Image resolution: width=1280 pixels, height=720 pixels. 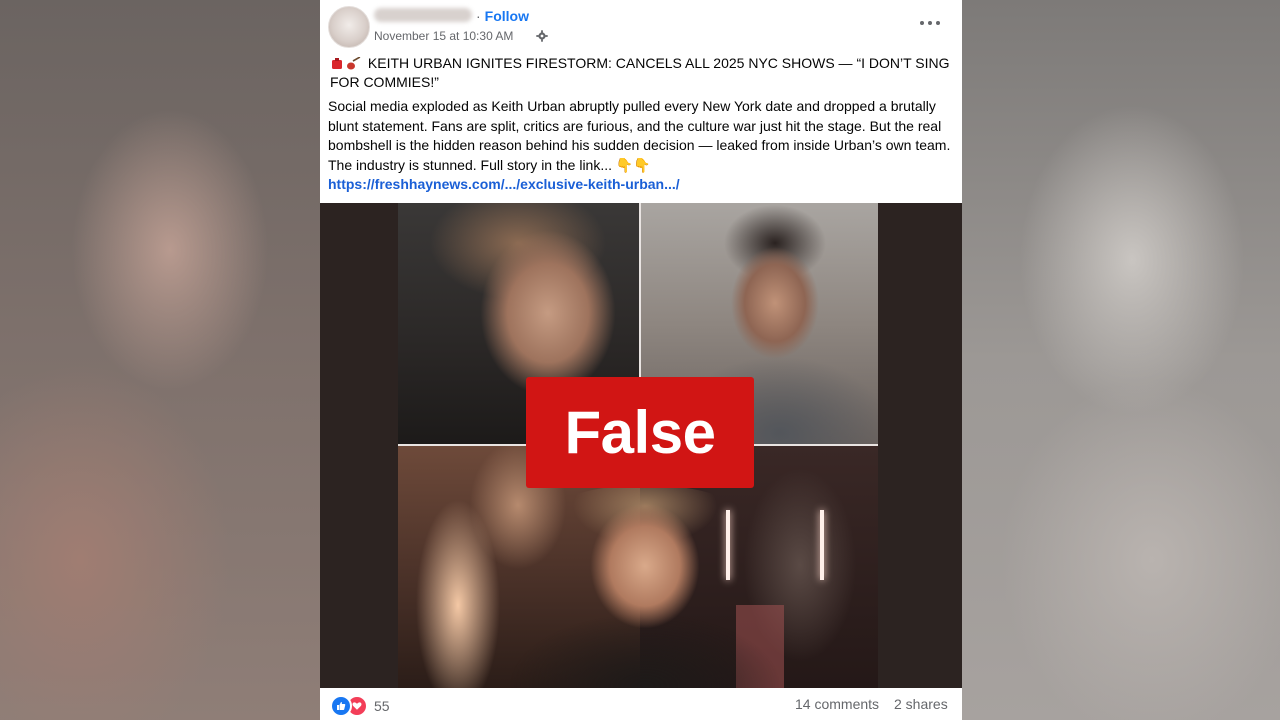 What do you see at coordinates (360, 706) in the screenshot?
I see `reactions-summary: 55` at bounding box center [360, 706].